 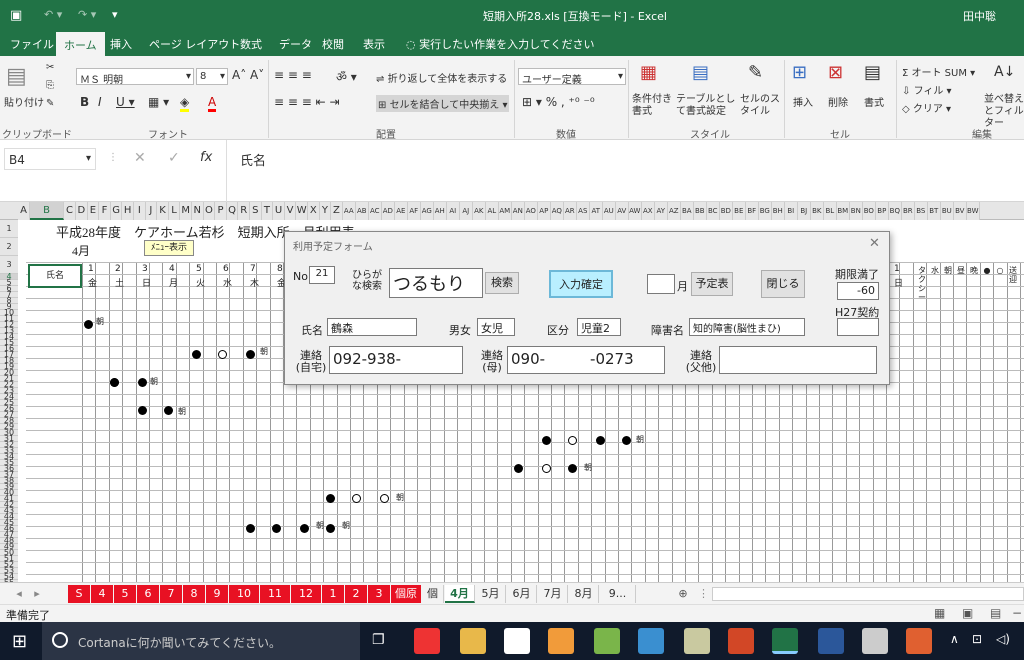 What do you see at coordinates (934, 211) in the screenshot?
I see `column-header: BT` at bounding box center [934, 211].